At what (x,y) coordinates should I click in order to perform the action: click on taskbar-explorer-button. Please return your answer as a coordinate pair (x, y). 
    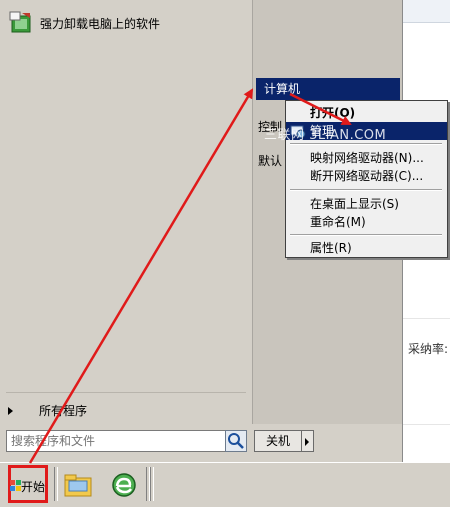
    Looking at the image, I should click on (78, 485).